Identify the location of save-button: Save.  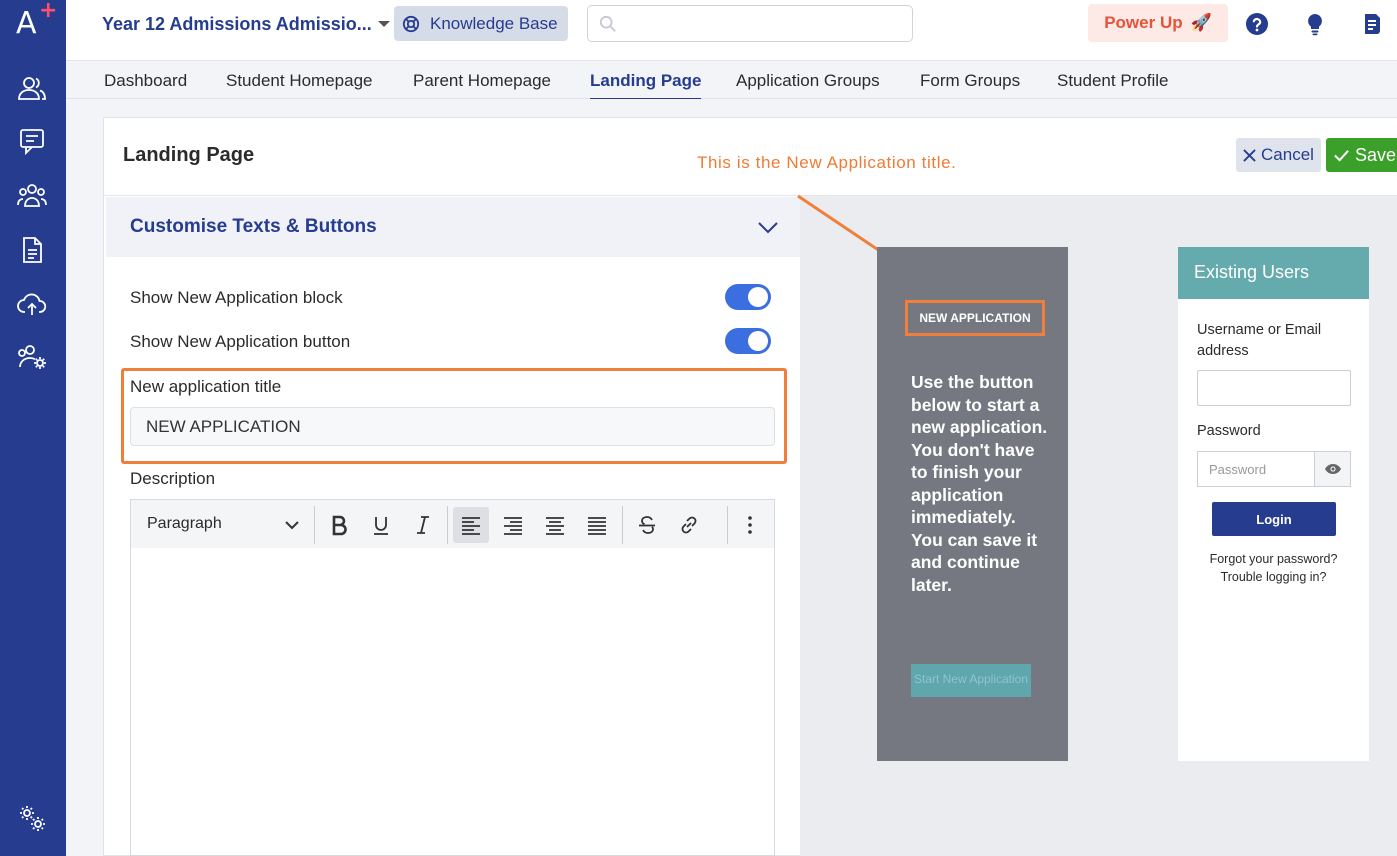
(1361, 155).